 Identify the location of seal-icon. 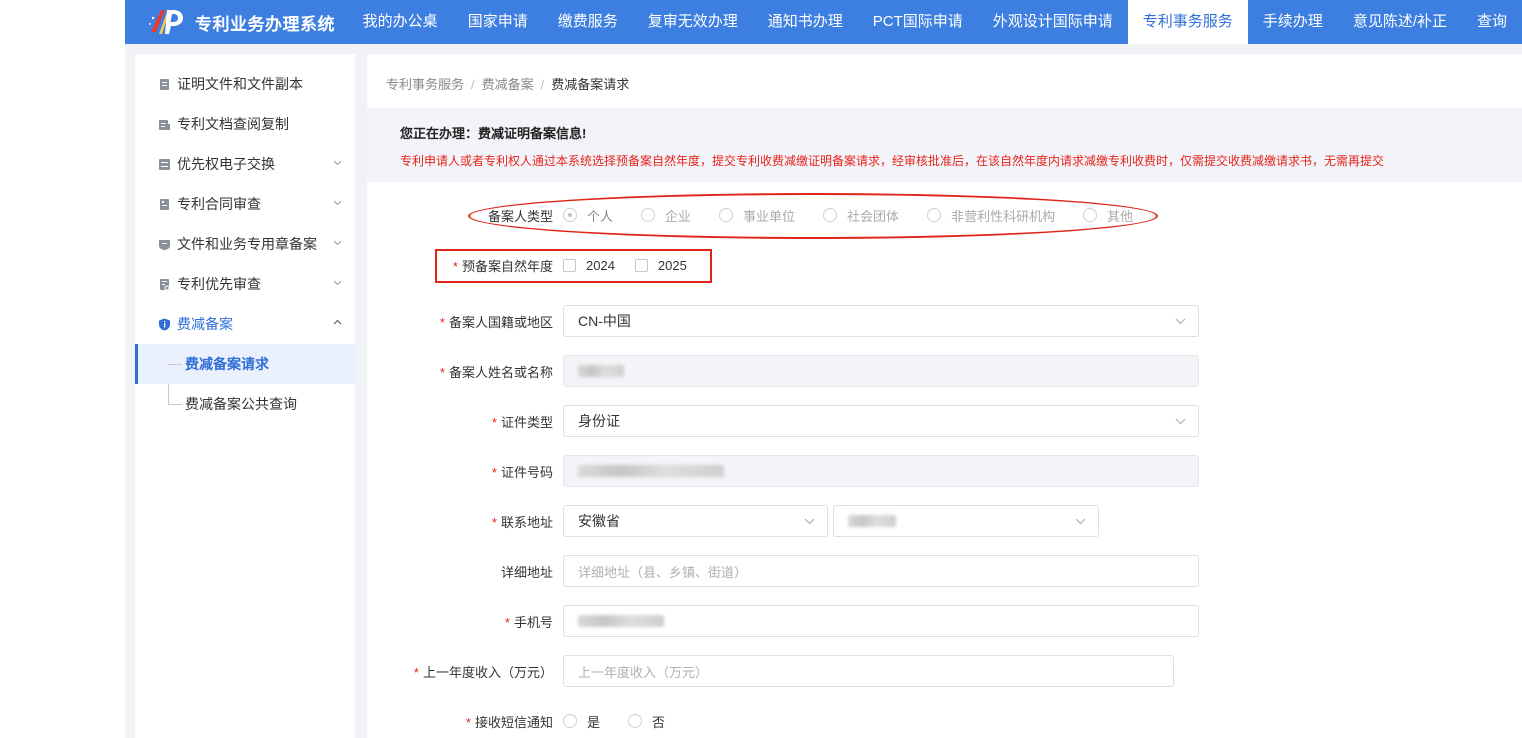
(164, 244).